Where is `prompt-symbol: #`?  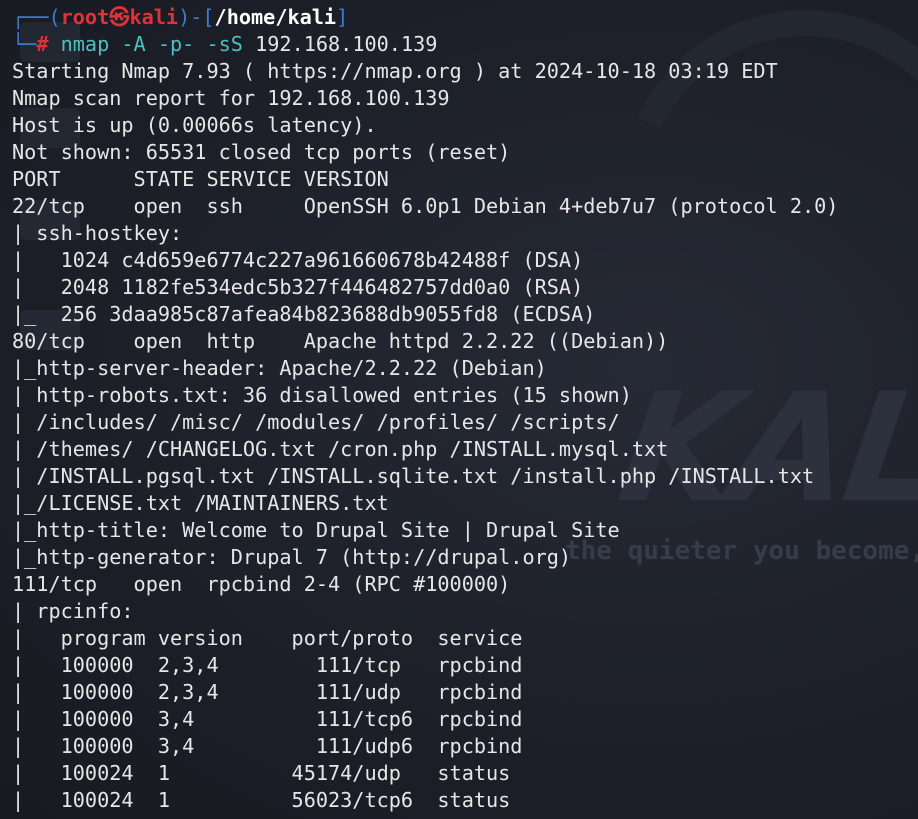 prompt-symbol: # is located at coordinates (42, 44).